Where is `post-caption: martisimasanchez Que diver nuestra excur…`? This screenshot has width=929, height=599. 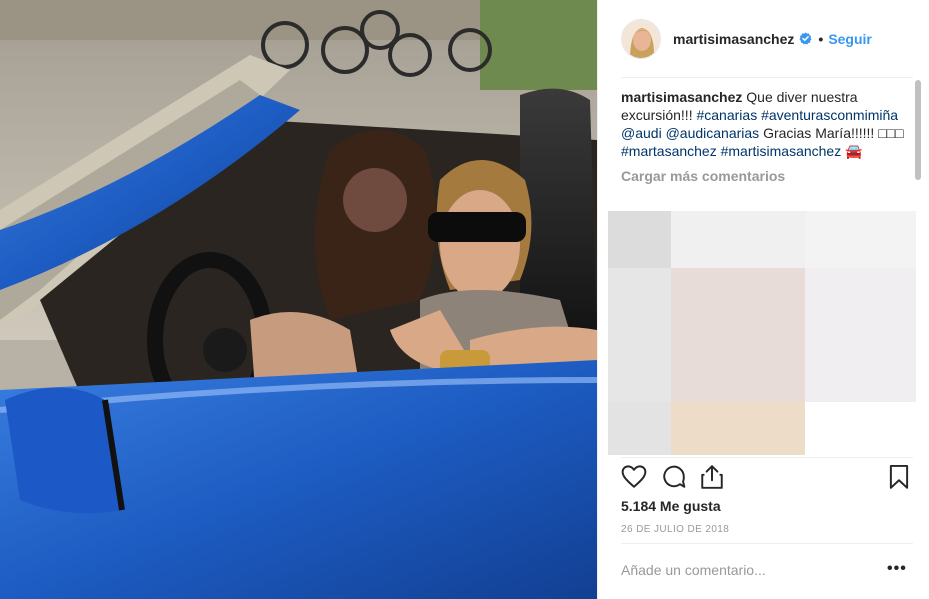
post-caption: martisimasanchez Que diver nuestra excur… is located at coordinates (766, 124).